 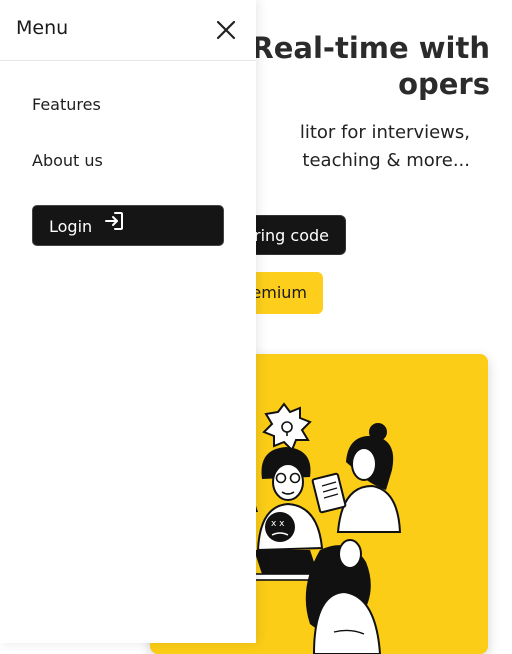 I want to click on close-menu-button, so click(x=226, y=30).